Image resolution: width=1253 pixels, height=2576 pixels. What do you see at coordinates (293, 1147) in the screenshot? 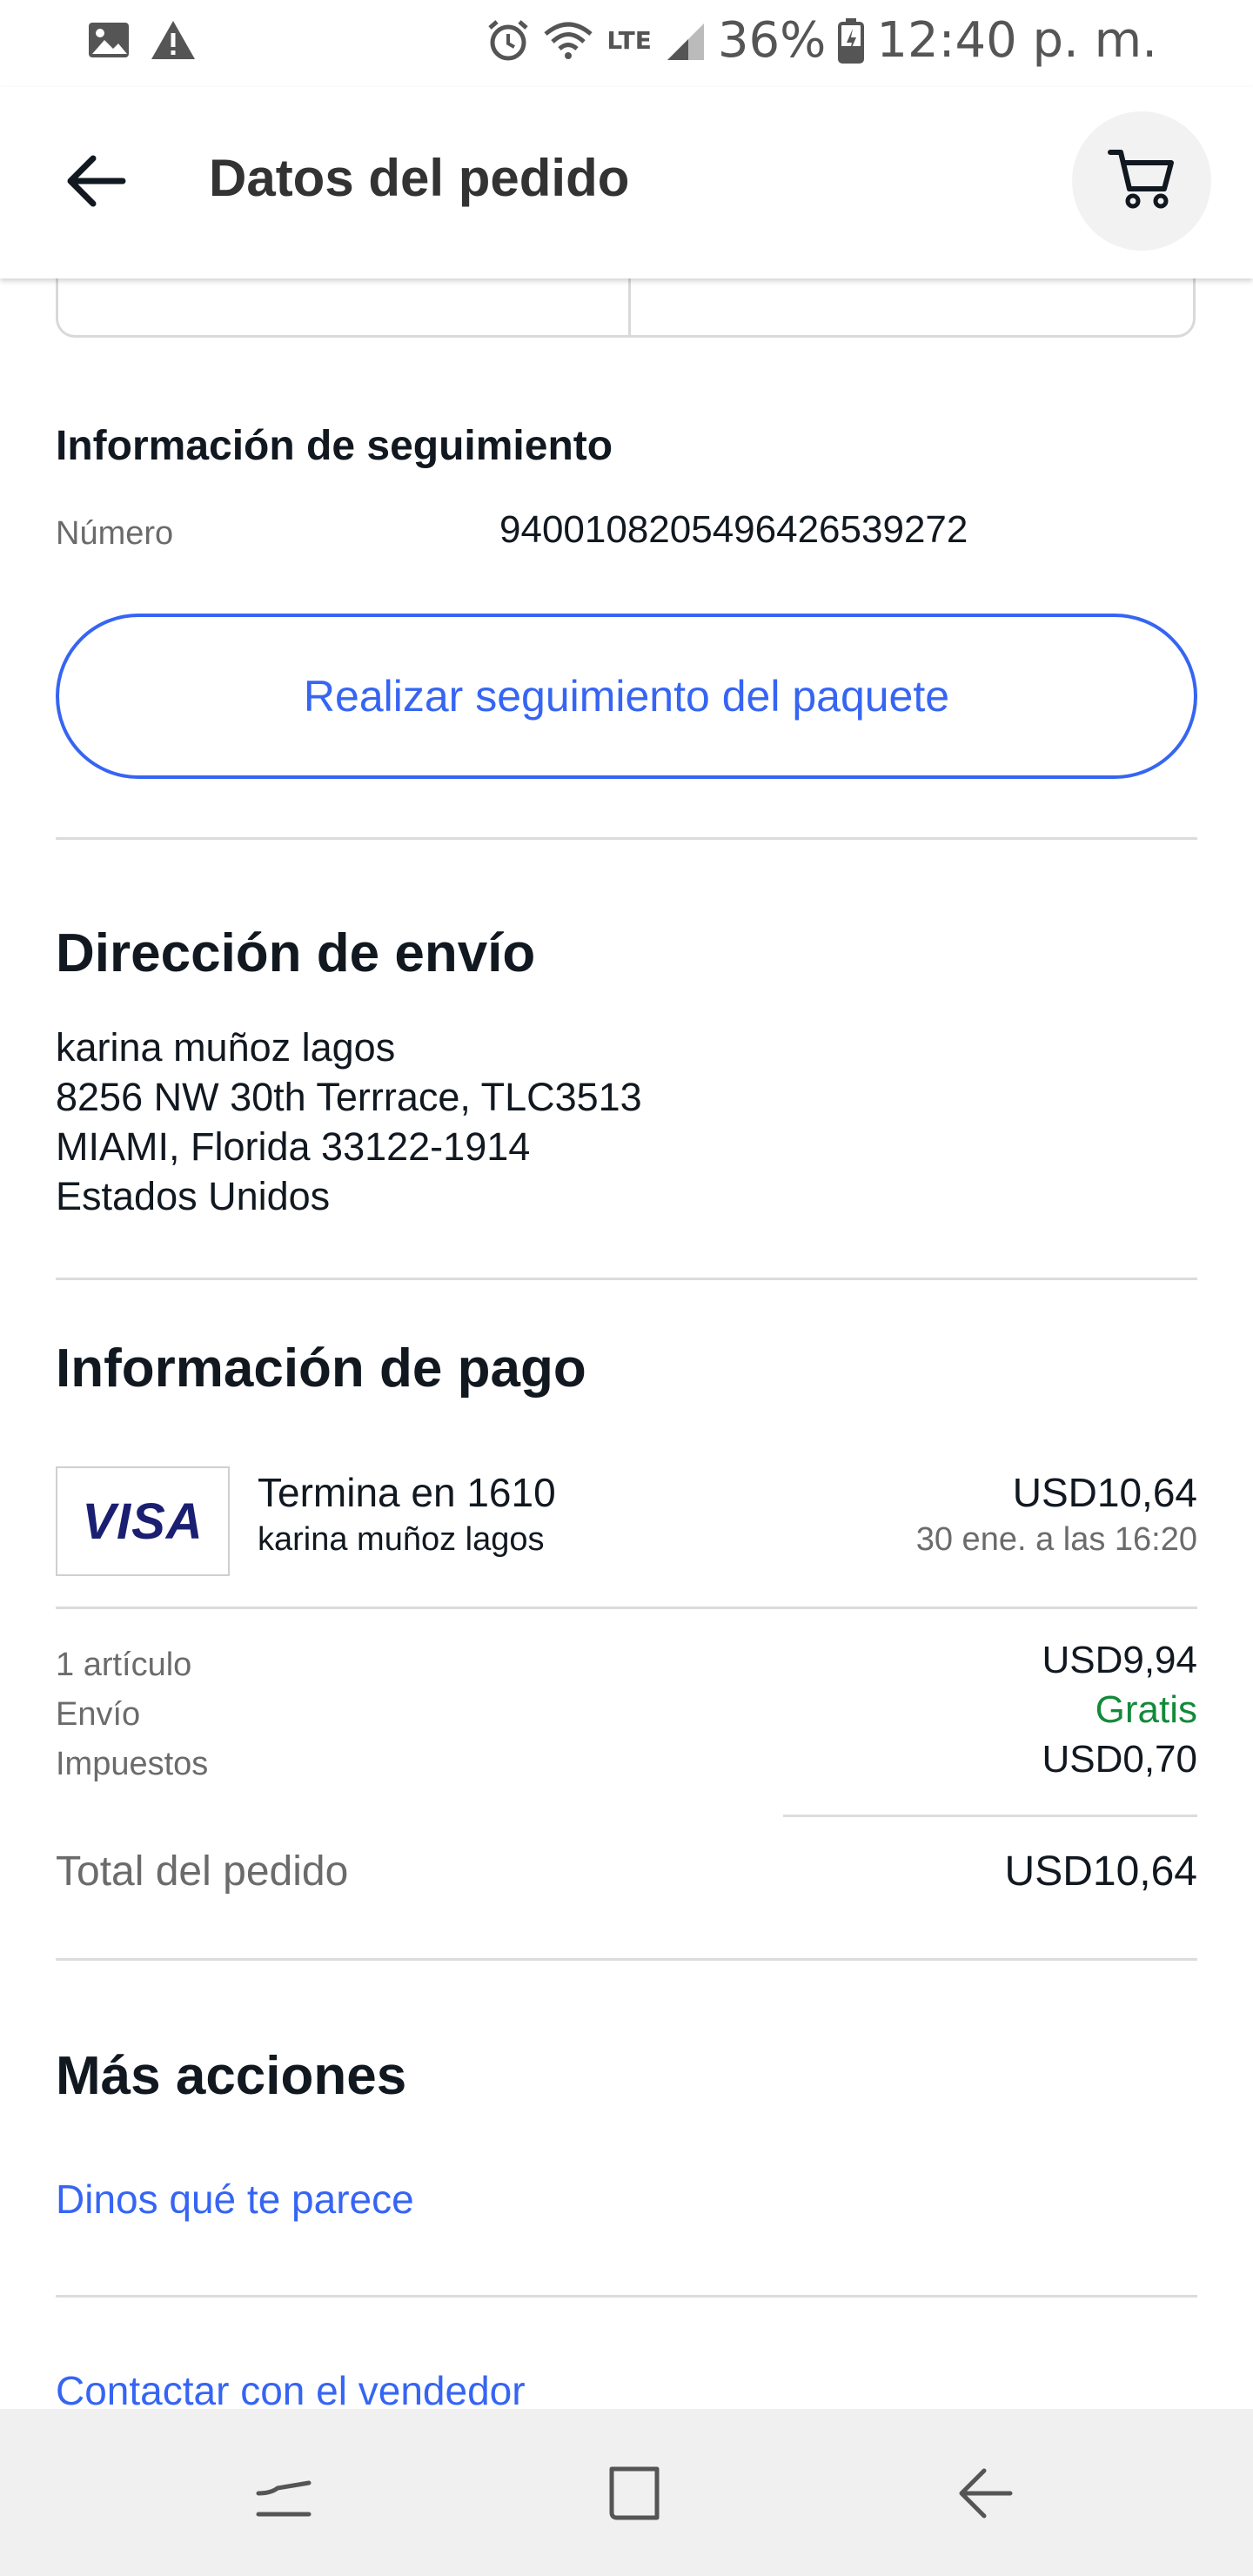
I see `address-city: MIAMI, Florida 33122-1914` at bounding box center [293, 1147].